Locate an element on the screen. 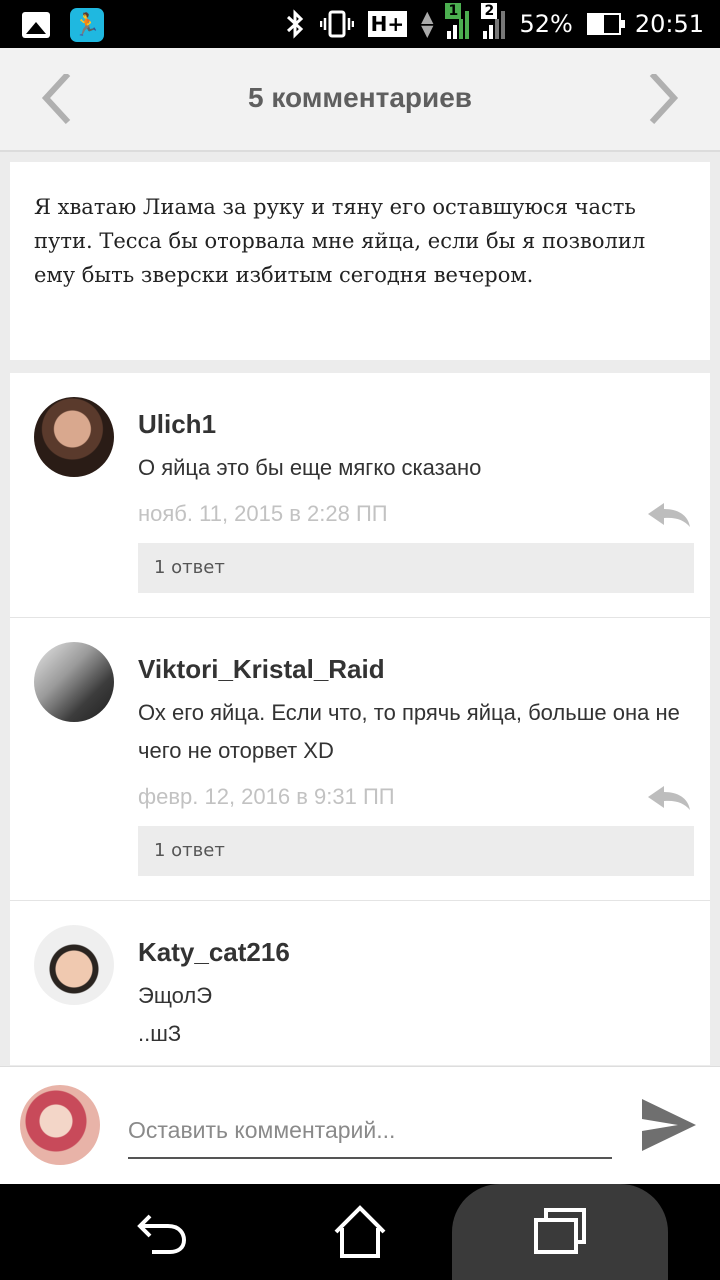  comment-item: Katy_cat216 ЭщолЭ ..шЗ is located at coordinates (360, 983).